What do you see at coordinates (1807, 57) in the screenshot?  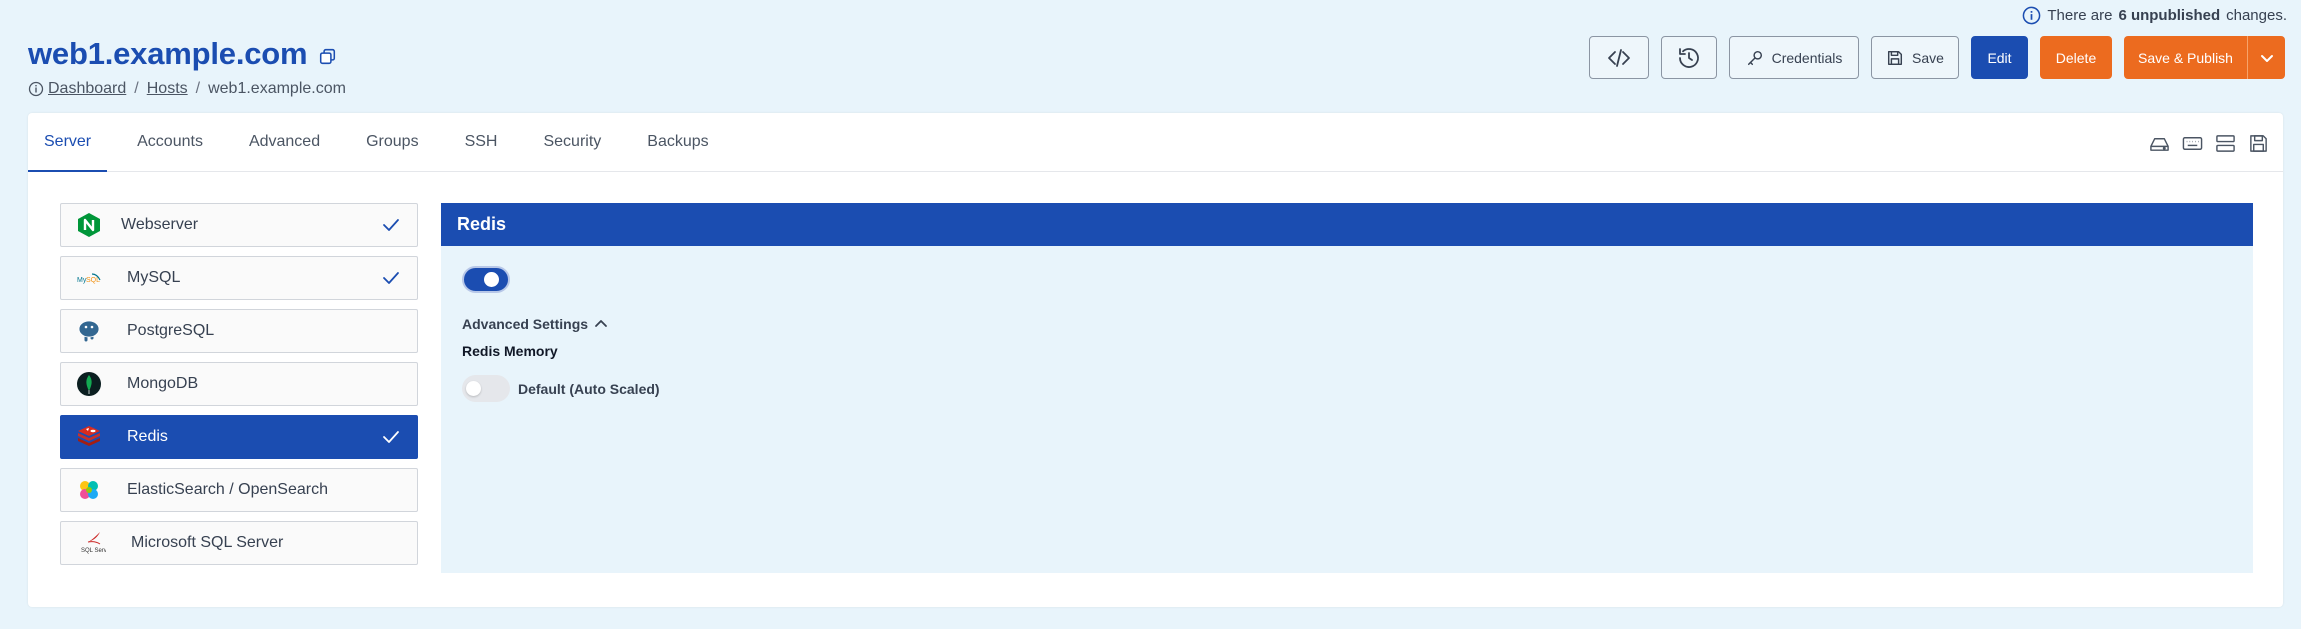 I see `credentials-label: Credentials` at bounding box center [1807, 57].